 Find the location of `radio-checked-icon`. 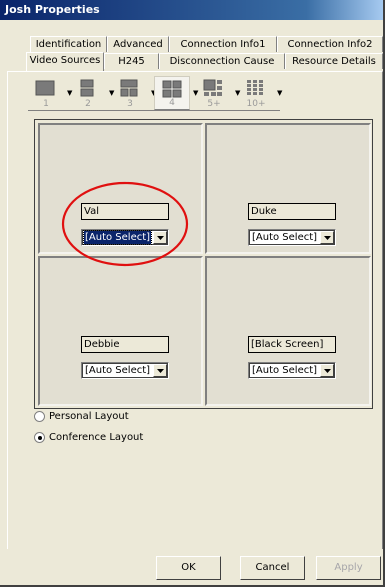

radio-checked-icon is located at coordinates (39, 437).